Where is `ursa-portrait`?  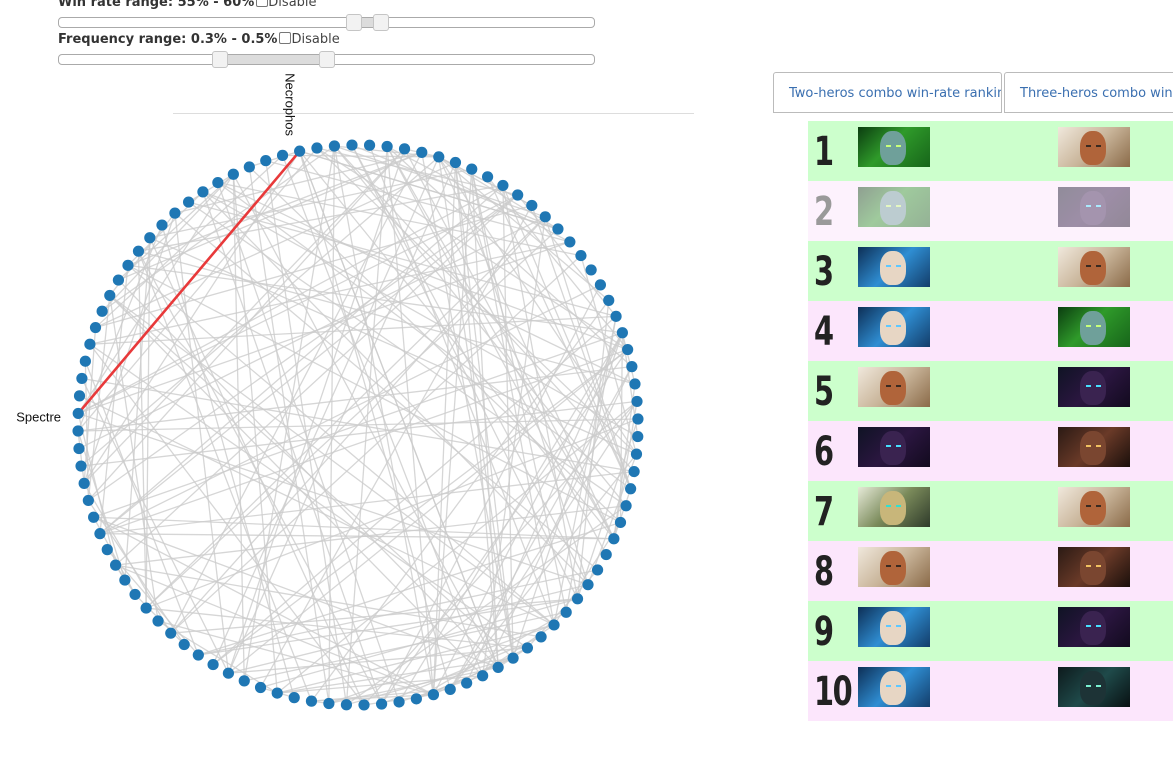 ursa-portrait is located at coordinates (1094, 567).